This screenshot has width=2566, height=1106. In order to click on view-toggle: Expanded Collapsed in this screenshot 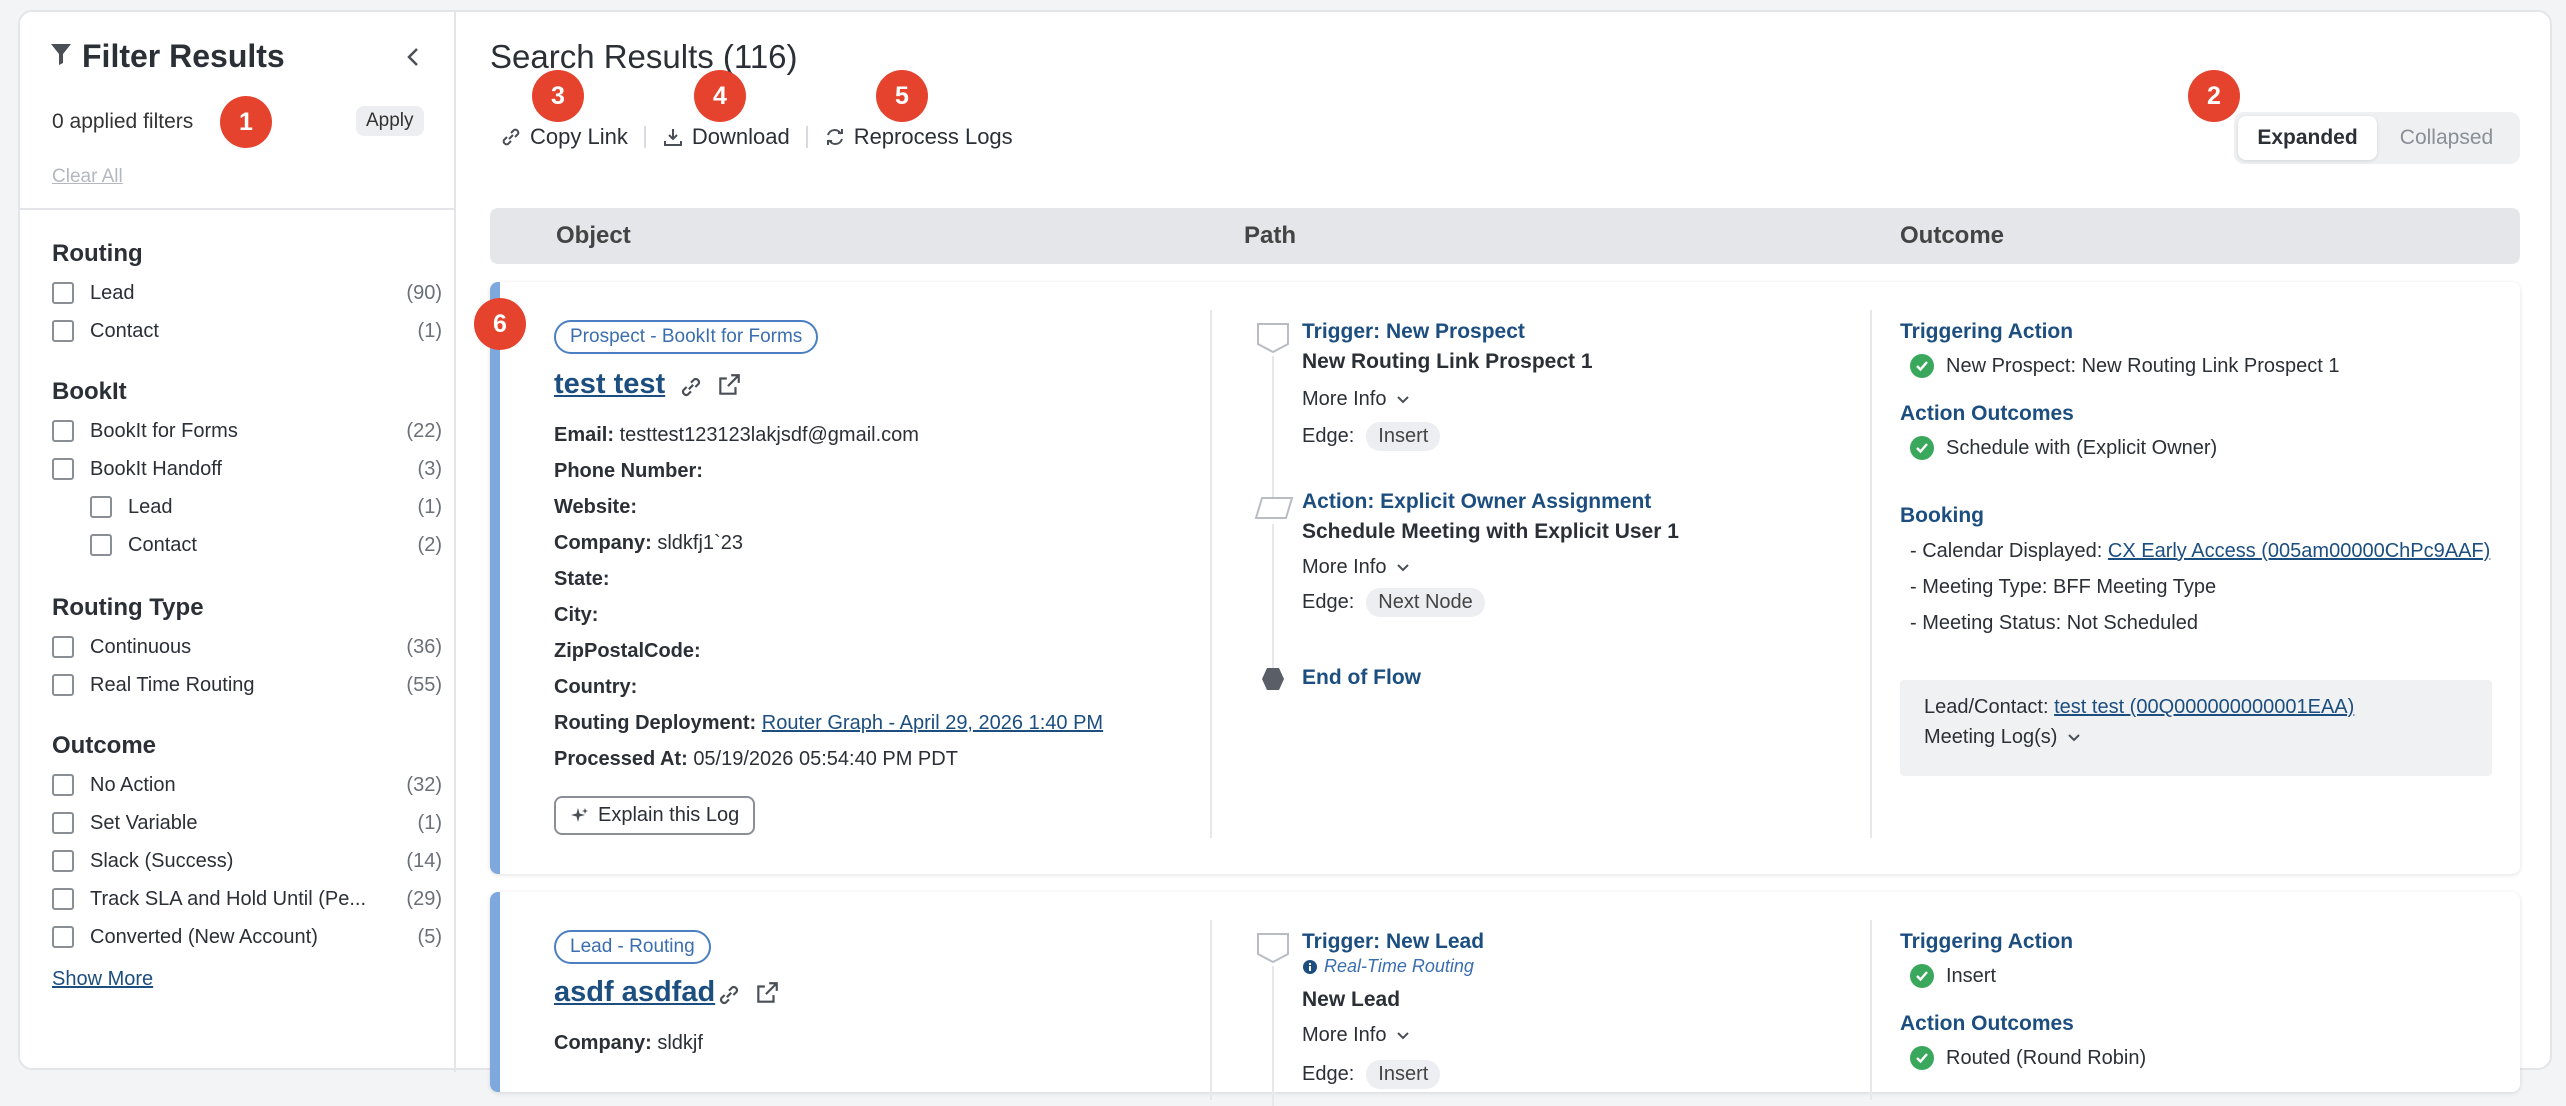, I will do `click(2377, 138)`.